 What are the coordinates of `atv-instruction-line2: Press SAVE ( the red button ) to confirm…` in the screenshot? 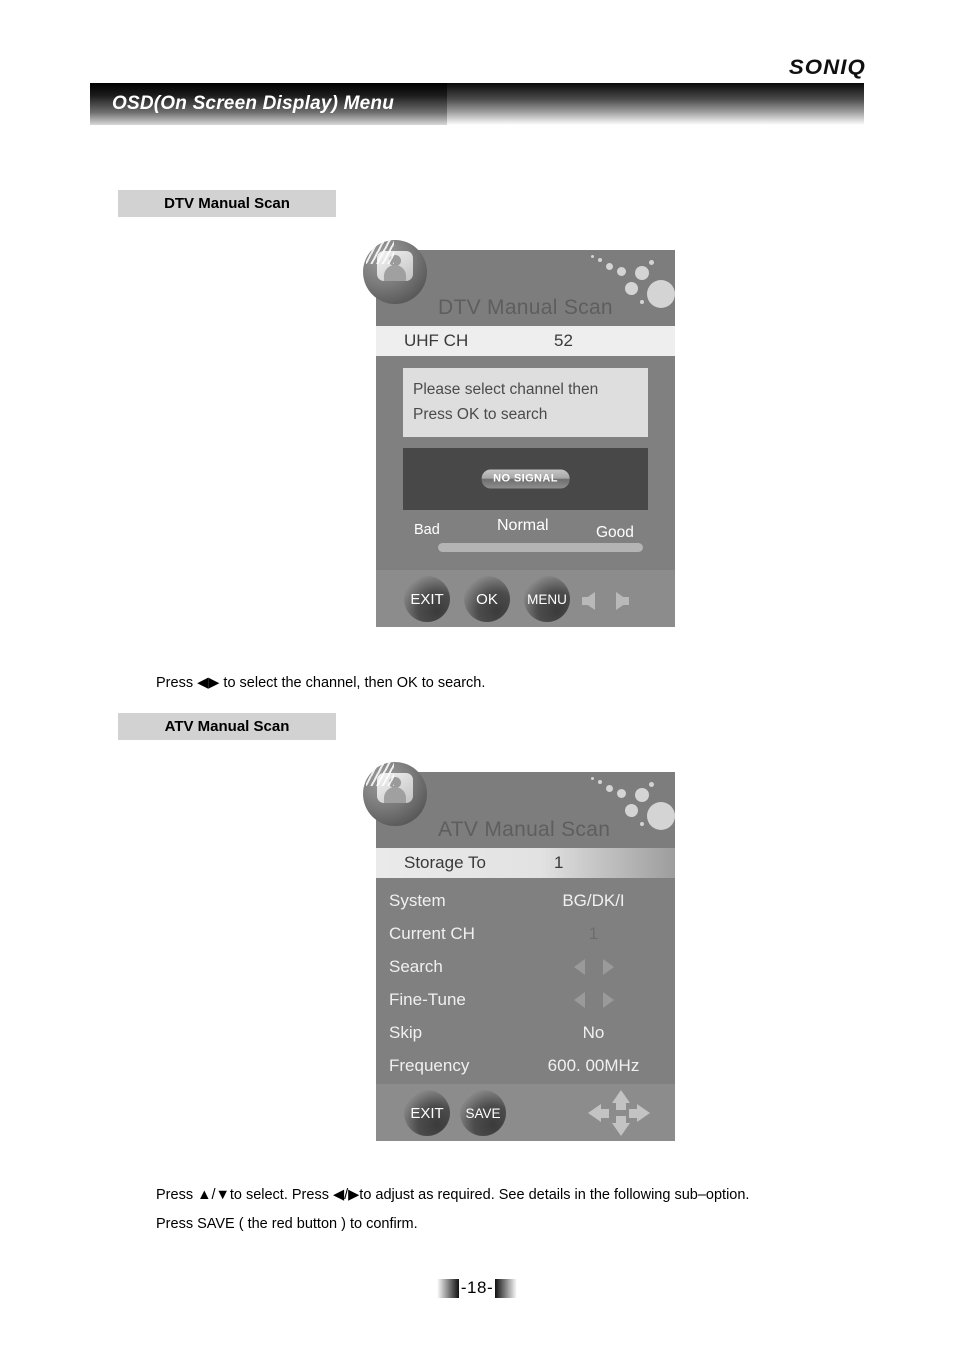 It's located at (287, 1224).